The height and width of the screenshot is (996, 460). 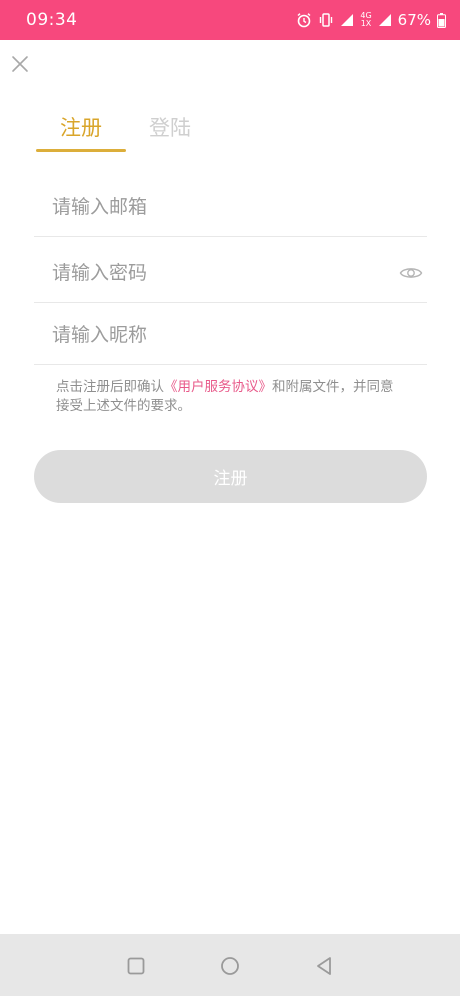 What do you see at coordinates (52, 20) in the screenshot?
I see `status-time: 09:34` at bounding box center [52, 20].